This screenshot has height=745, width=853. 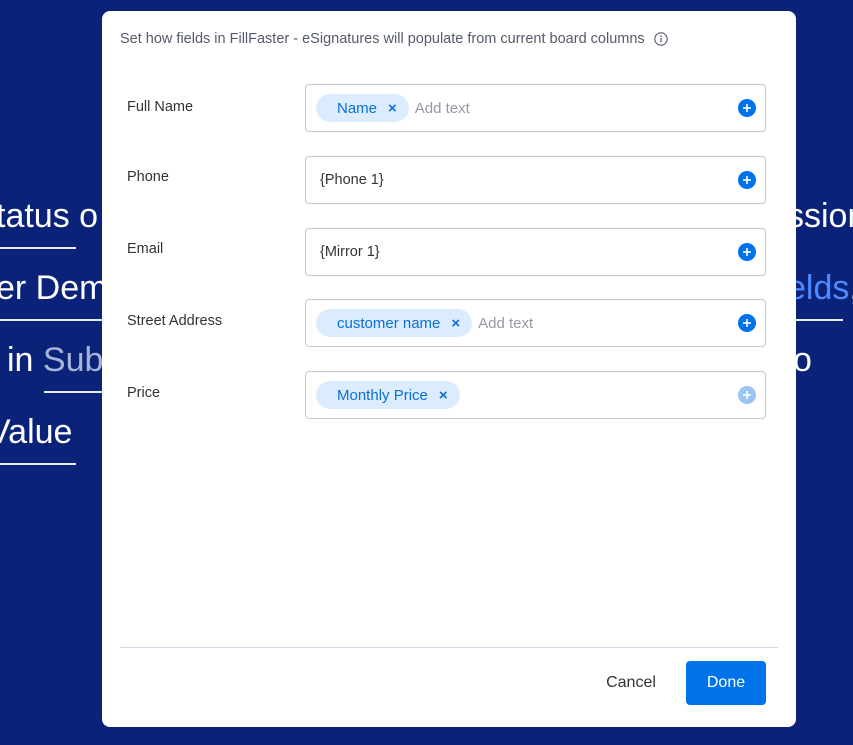 I want to click on column-chip: Monthly Price ×, so click(x=388, y=395).